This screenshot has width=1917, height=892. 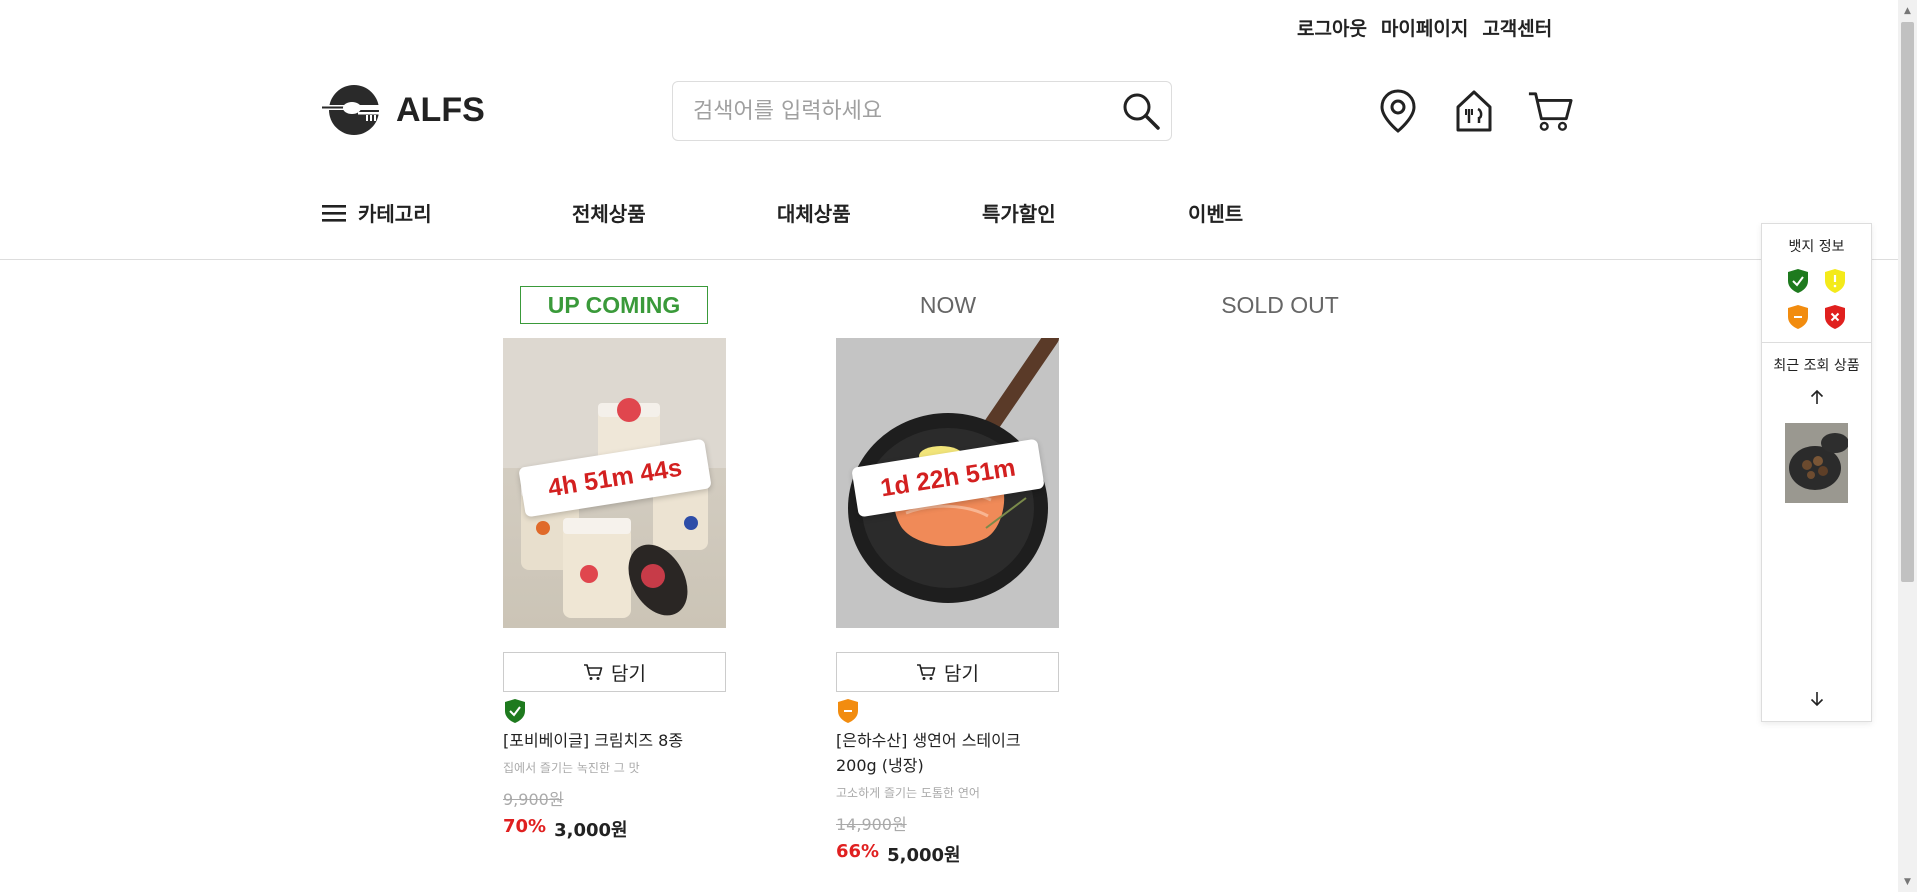 I want to click on logo: ALFS, so click(x=403, y=110).